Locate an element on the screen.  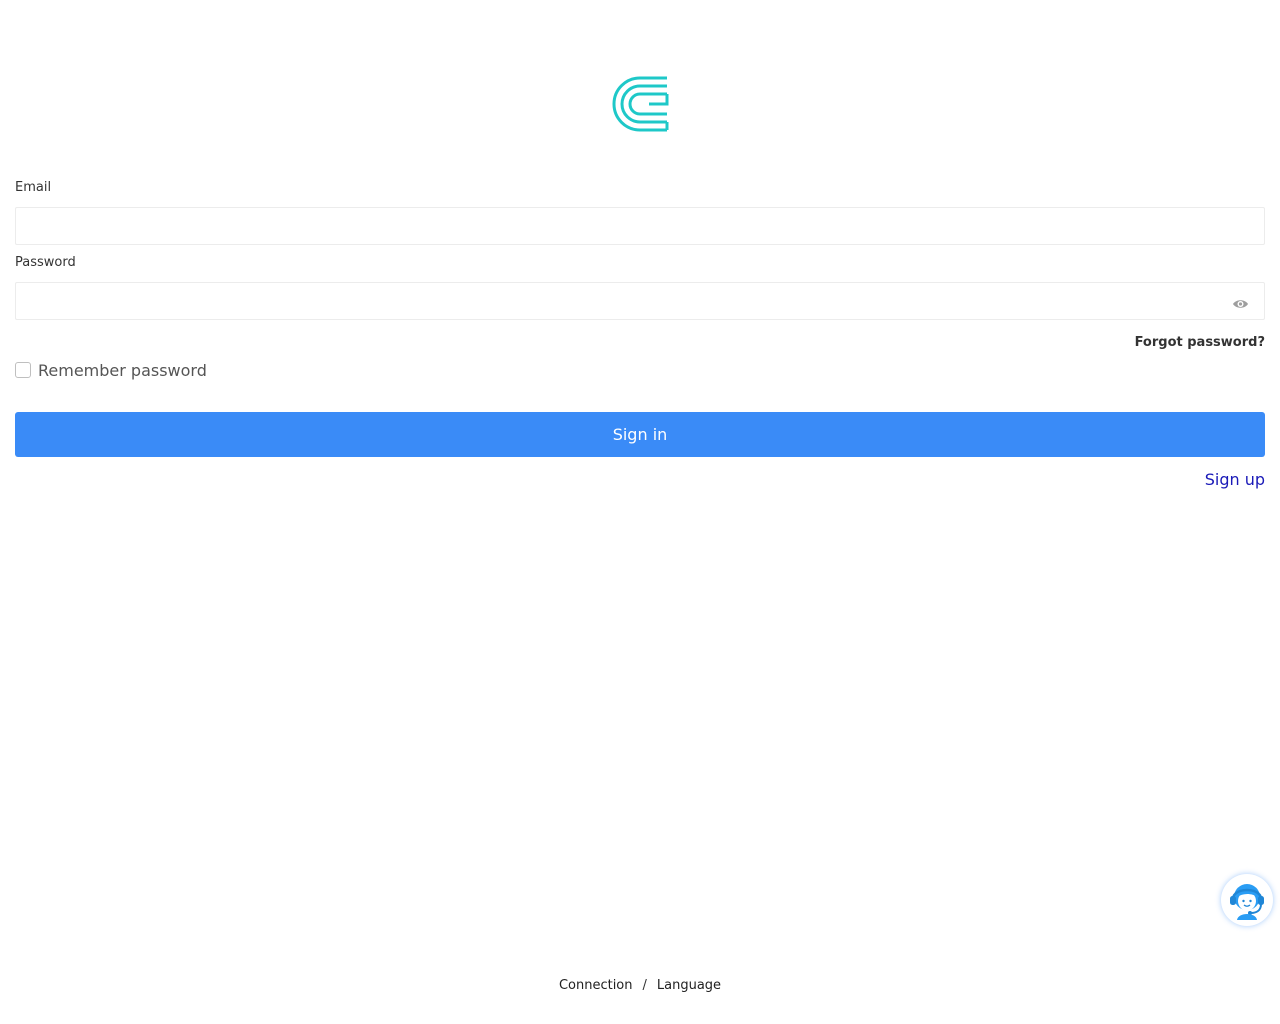
brand-logo is located at coordinates (640, 105).